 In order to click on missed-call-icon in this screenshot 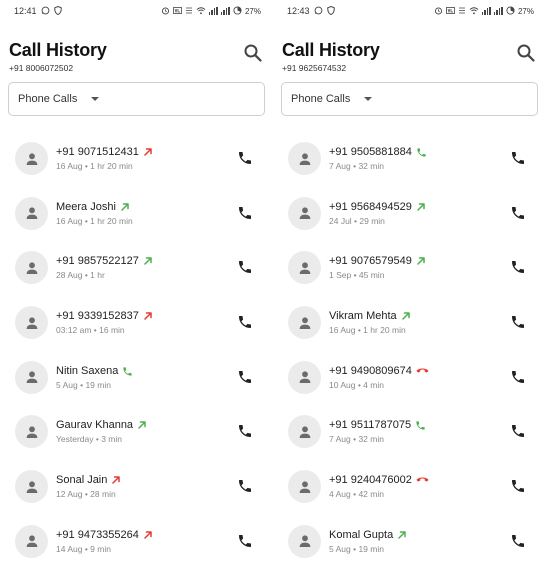, I will do `click(148, 316)`.